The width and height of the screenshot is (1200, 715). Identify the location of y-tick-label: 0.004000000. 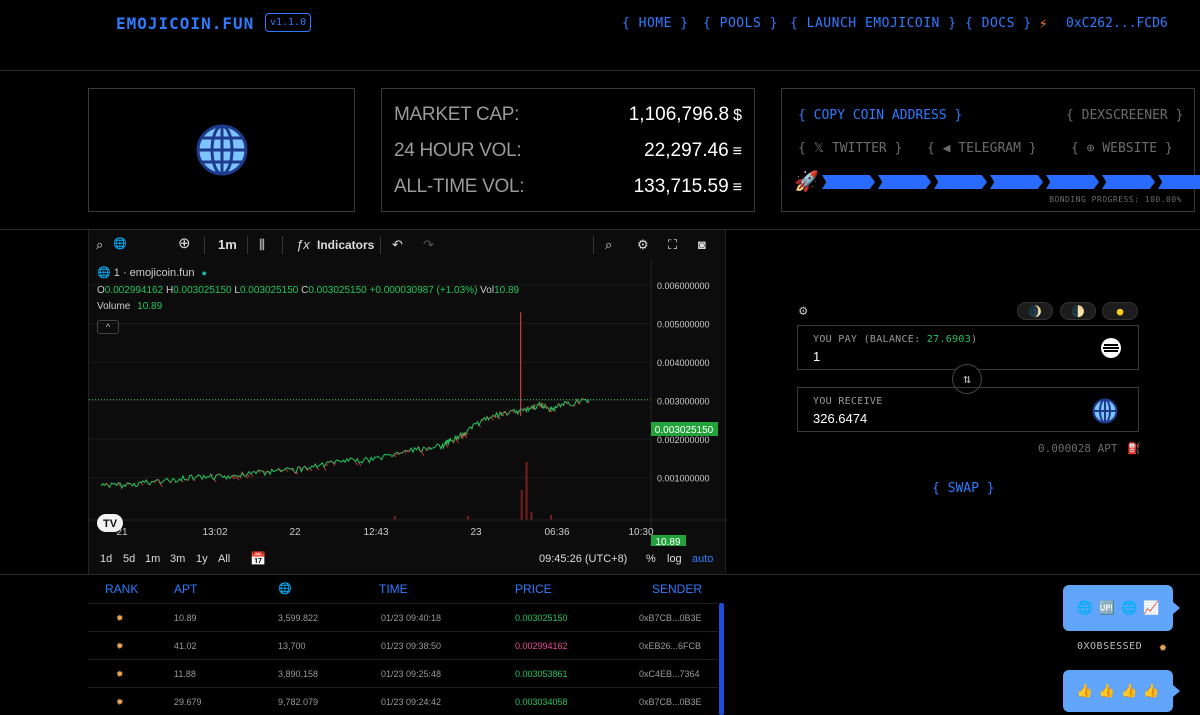
(683, 363).